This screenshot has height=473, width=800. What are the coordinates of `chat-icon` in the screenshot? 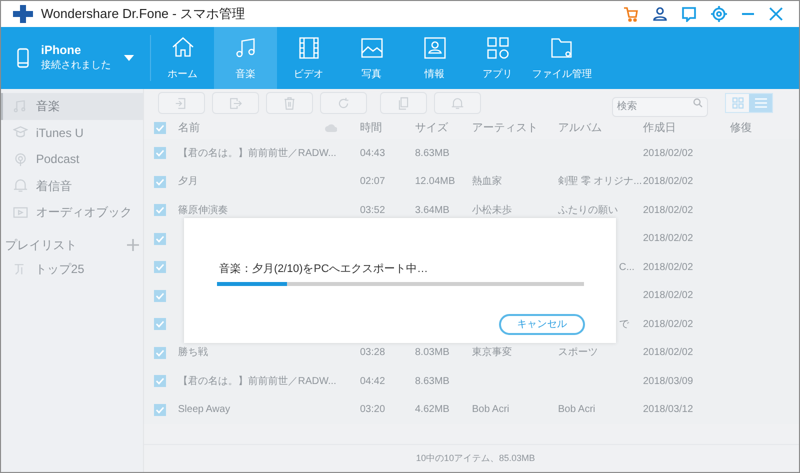 It's located at (689, 14).